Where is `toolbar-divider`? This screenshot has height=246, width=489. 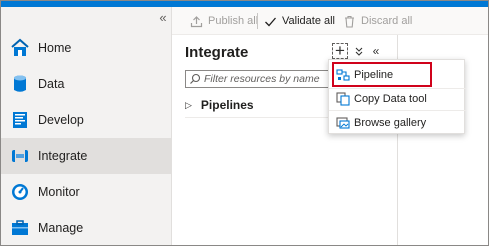
toolbar-divider is located at coordinates (257, 21).